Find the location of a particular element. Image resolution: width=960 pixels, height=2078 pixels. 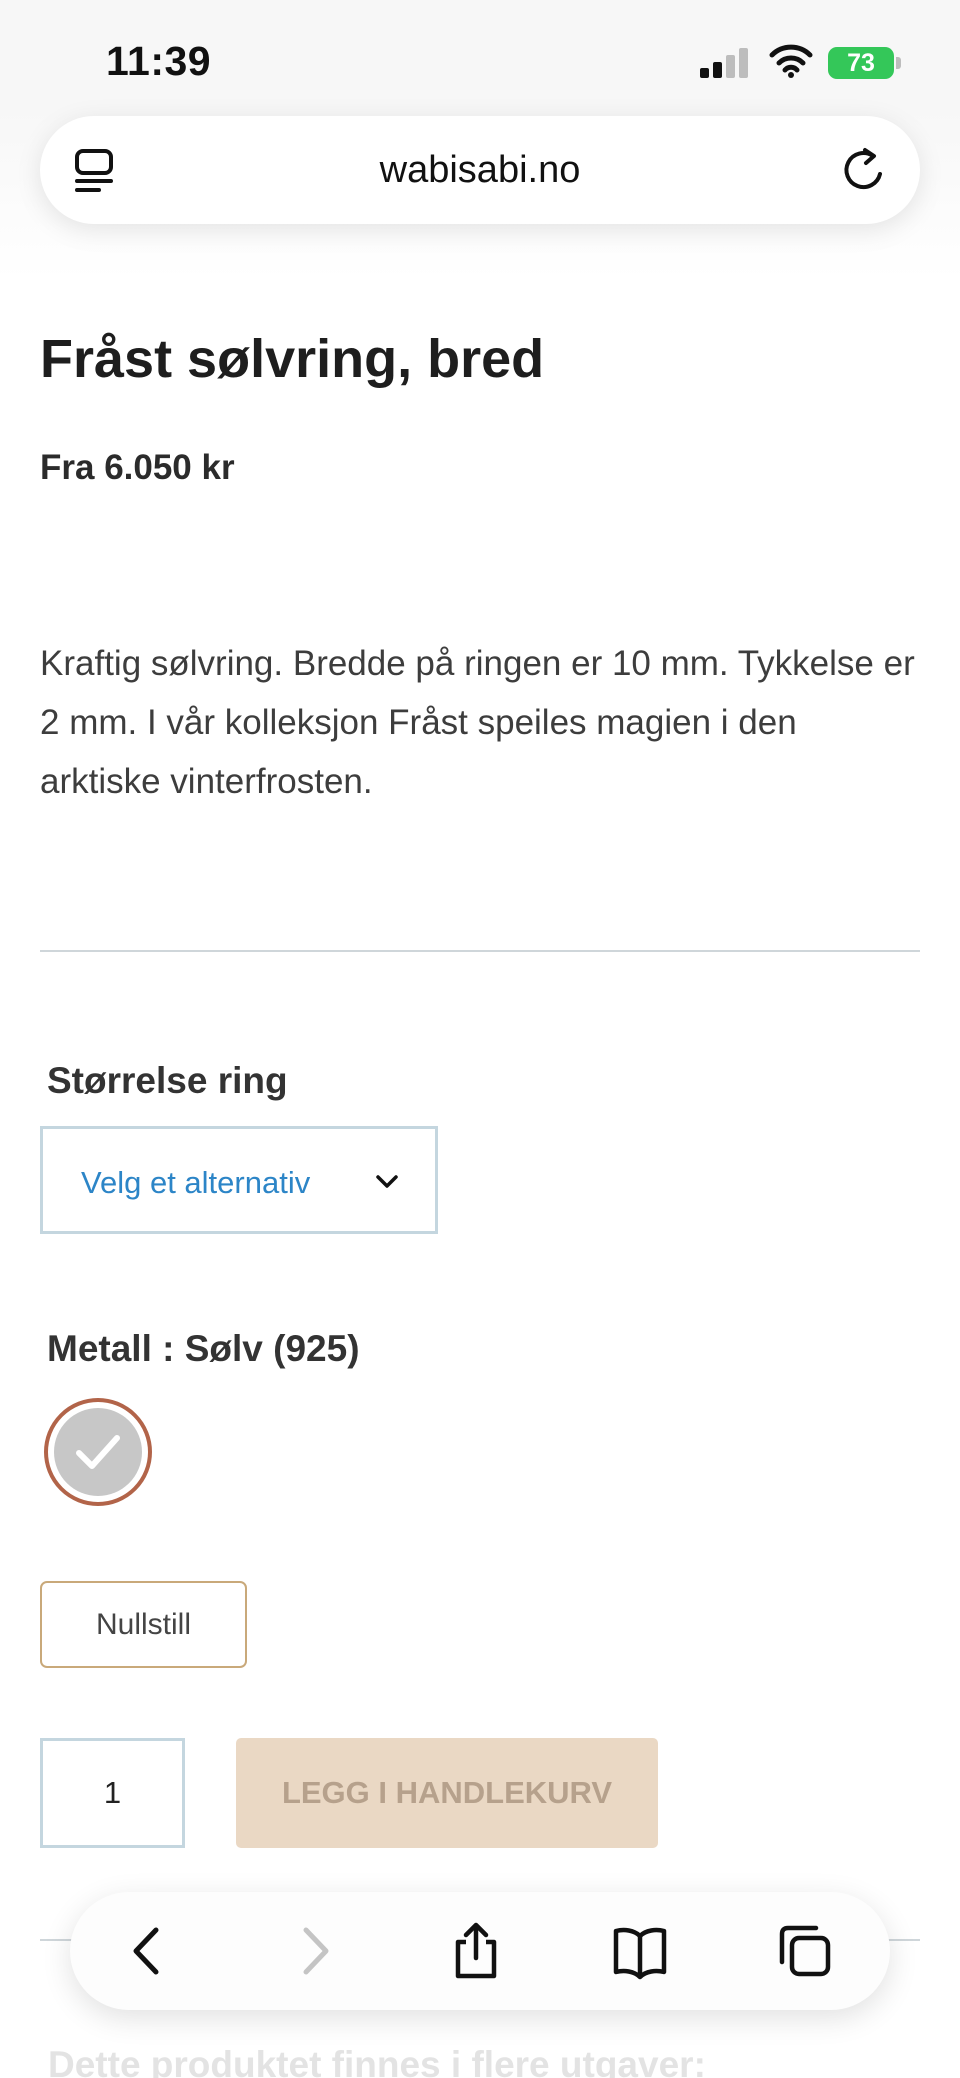

chevron-down-icon is located at coordinates (387, 1181).